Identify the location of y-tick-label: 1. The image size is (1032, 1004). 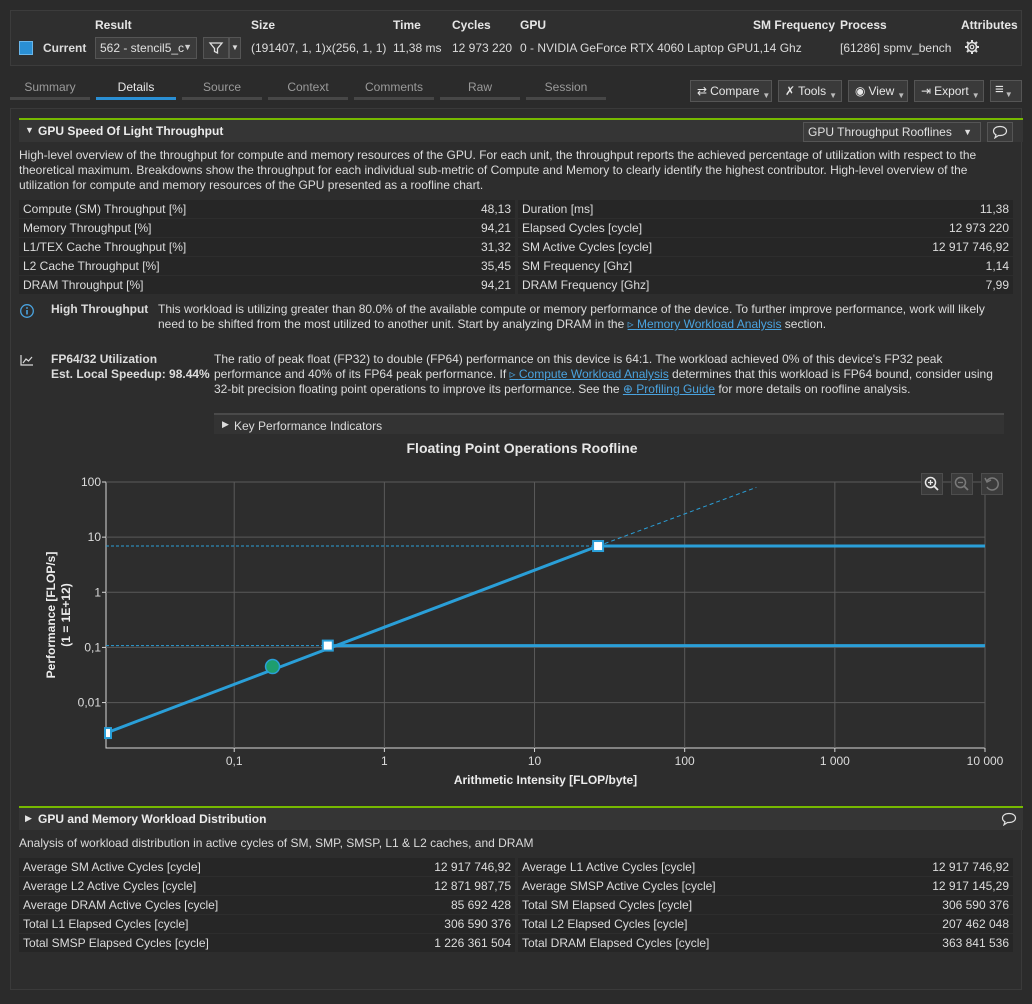
(97, 592).